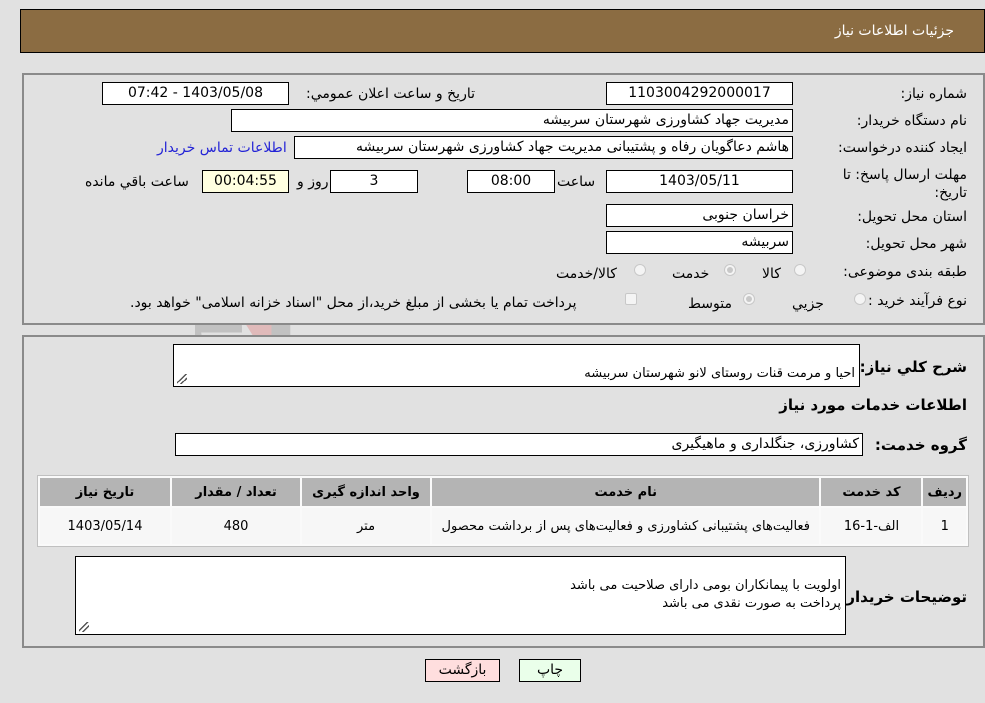  Describe the element at coordinates (519, 444) in the screenshot. I see `service-group-field: کشاورزی، جنگلداری و ماهیگیری` at that location.